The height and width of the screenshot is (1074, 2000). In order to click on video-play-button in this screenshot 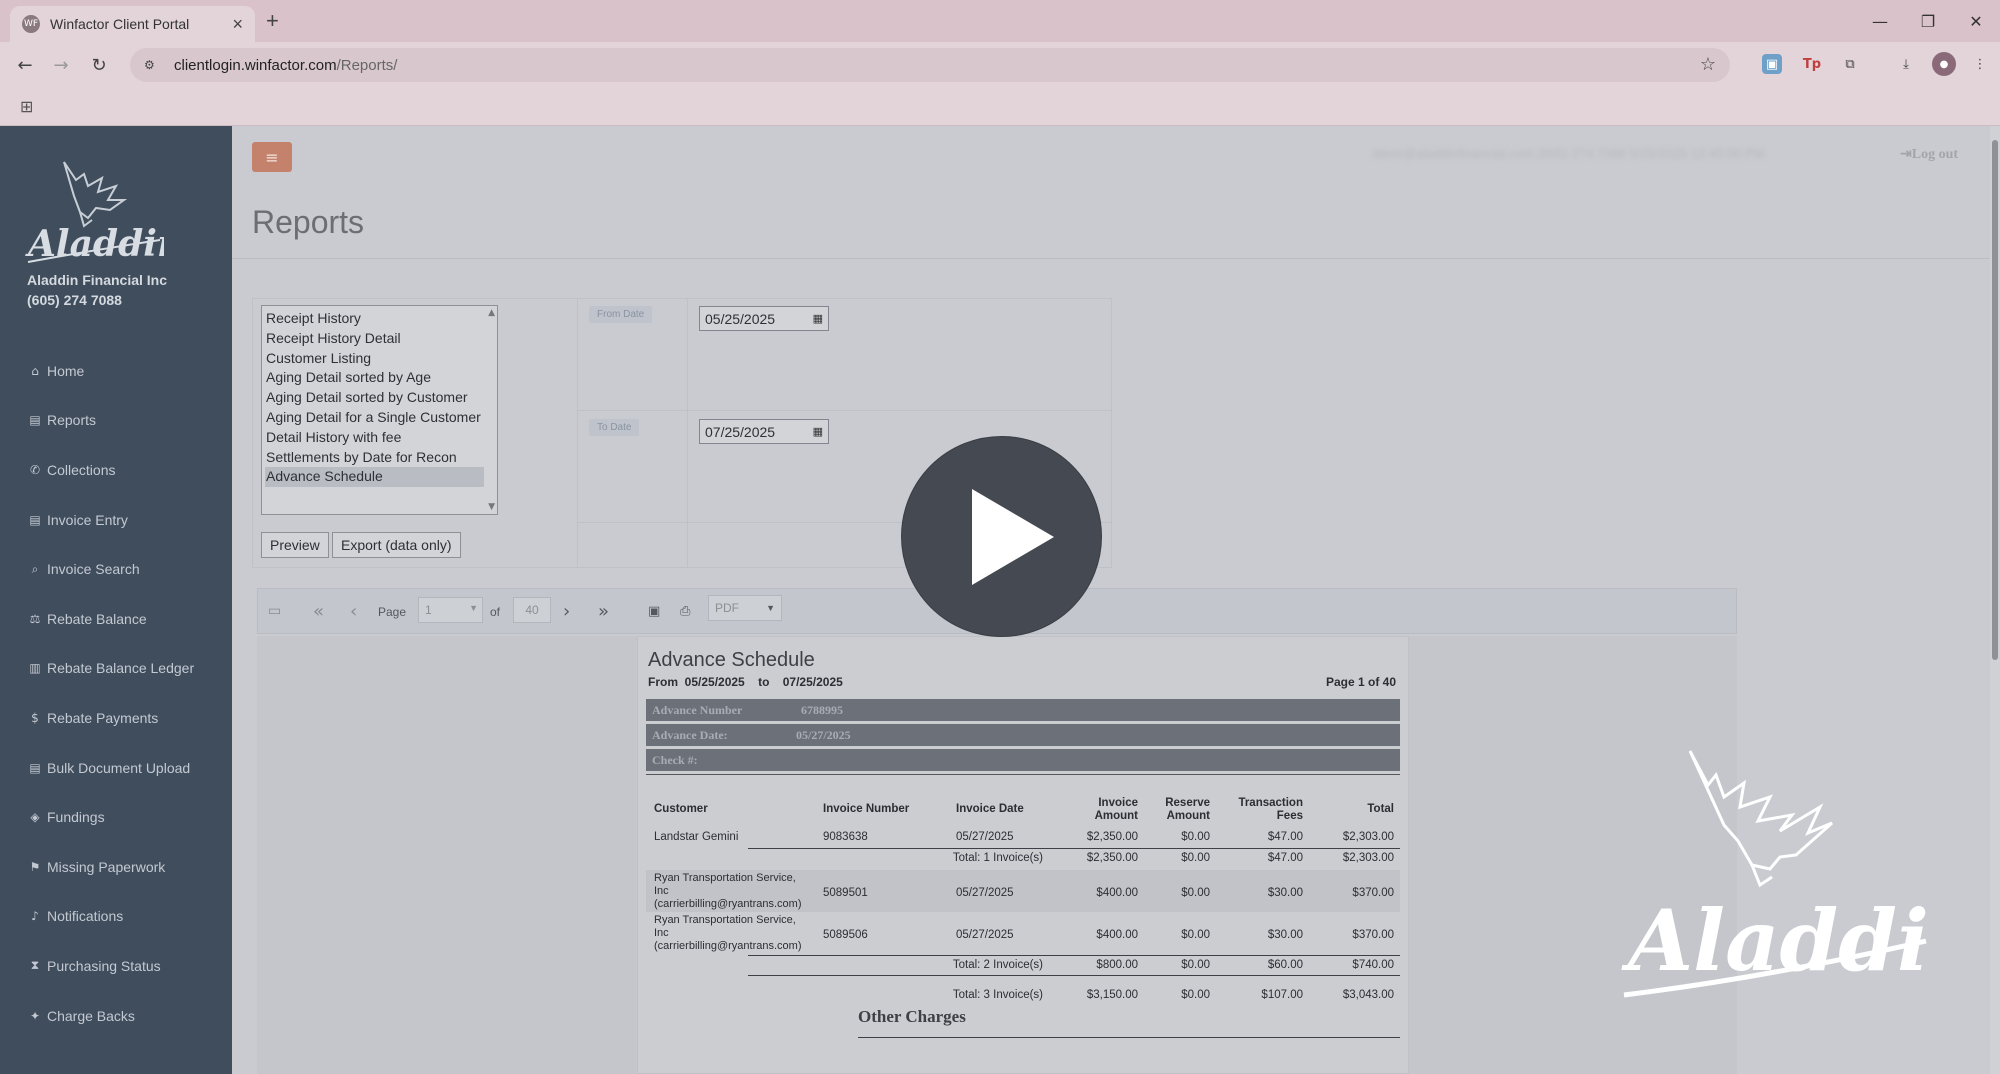, I will do `click(1001, 536)`.